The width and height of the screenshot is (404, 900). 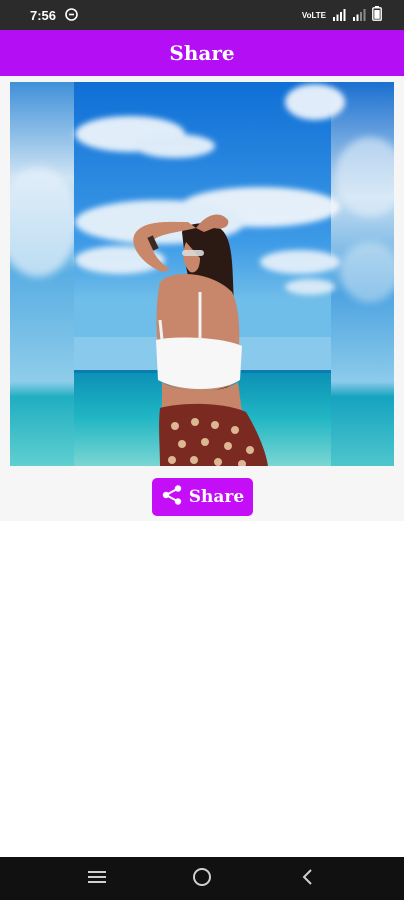 I want to click on recents-button, so click(x=97, y=879).